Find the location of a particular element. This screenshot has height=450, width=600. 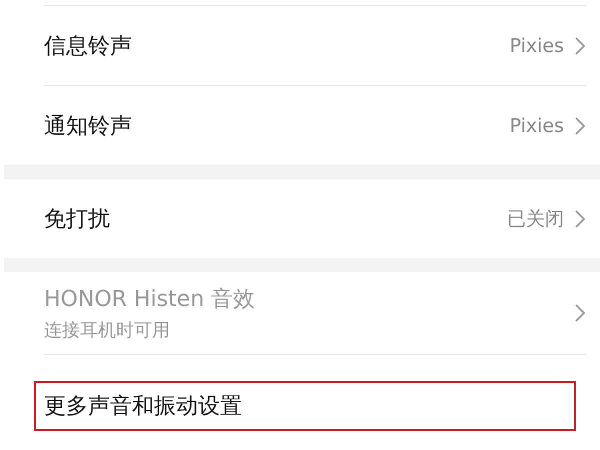

row-title: 免打扰 is located at coordinates (77, 220).